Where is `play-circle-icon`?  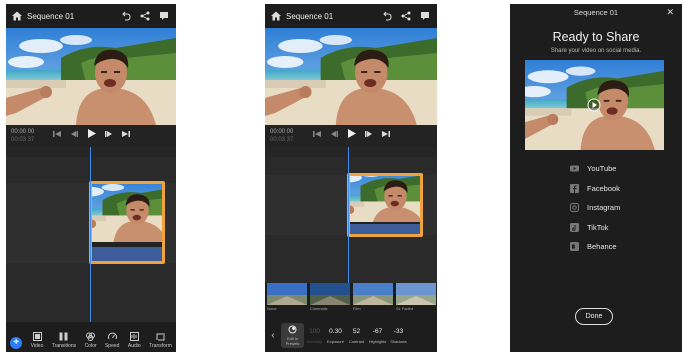 play-circle-icon is located at coordinates (594, 105).